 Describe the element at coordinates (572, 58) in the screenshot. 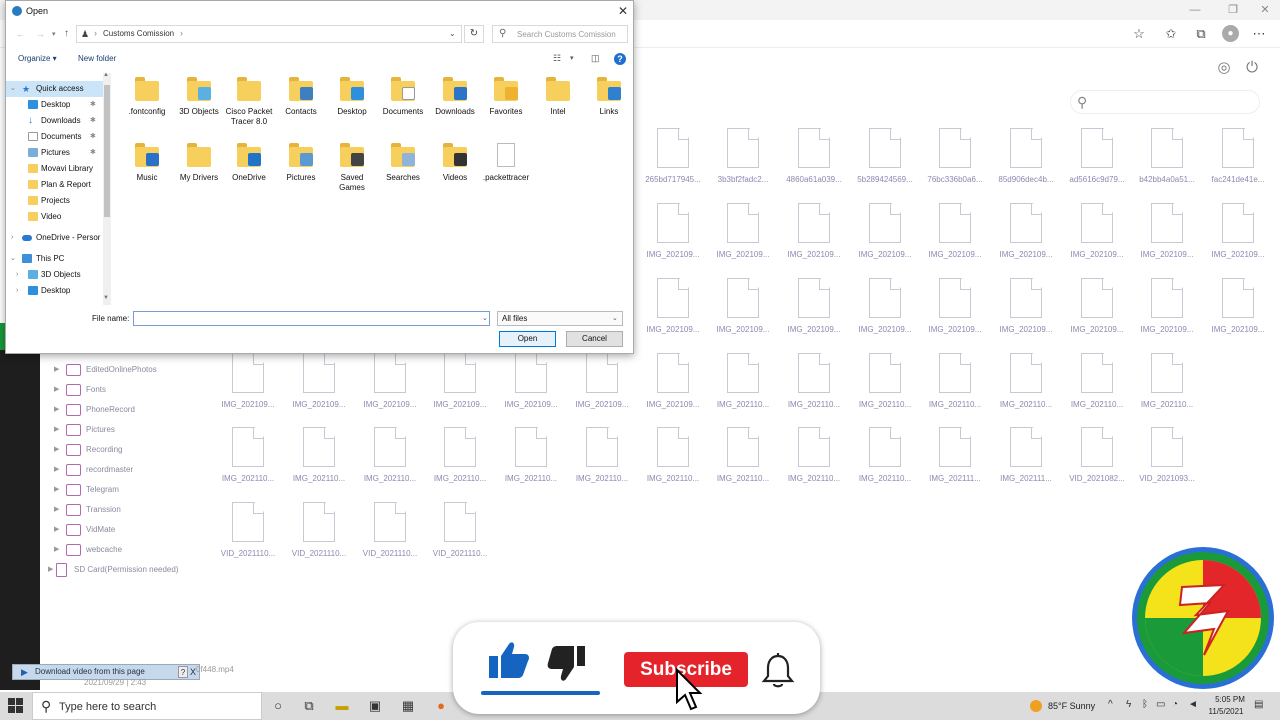

I see `chevron-down-icon: ▾` at that location.